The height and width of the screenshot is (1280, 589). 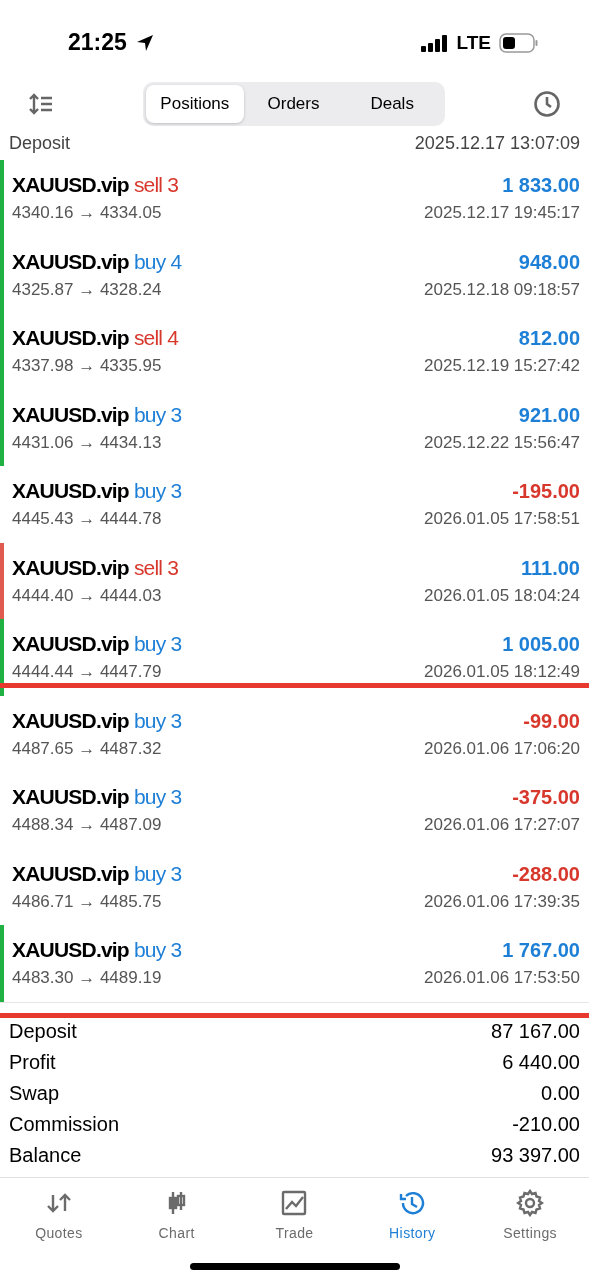 What do you see at coordinates (294, 580) in the screenshot?
I see `deal-row: XAUUSD.vip sell 3 111.00 4444.40 → 4444.03 2026.01.05 18:04:24` at bounding box center [294, 580].